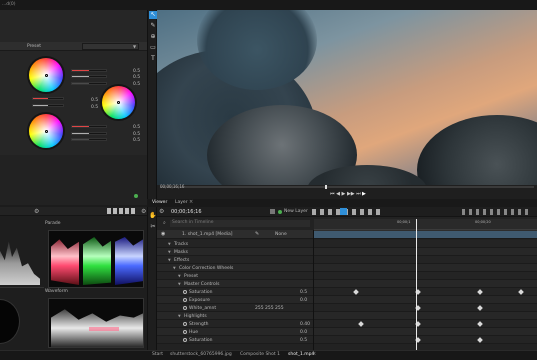  Describe the element at coordinates (181, 202) in the screenshot. I see `tab-layer: Layer` at that location.